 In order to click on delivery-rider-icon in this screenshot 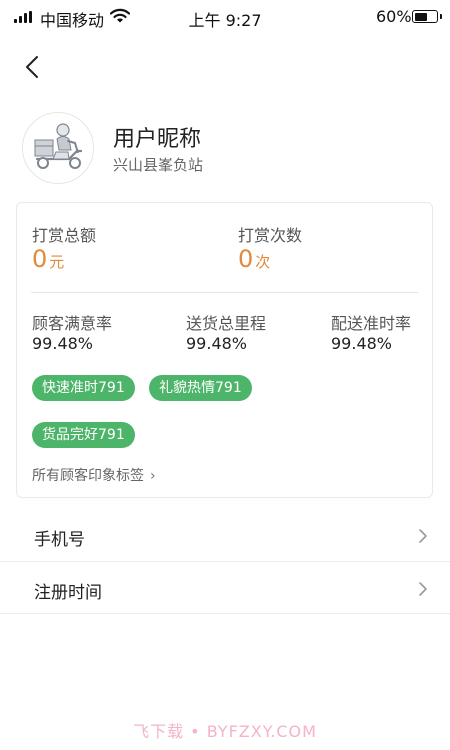, I will do `click(58, 146)`.